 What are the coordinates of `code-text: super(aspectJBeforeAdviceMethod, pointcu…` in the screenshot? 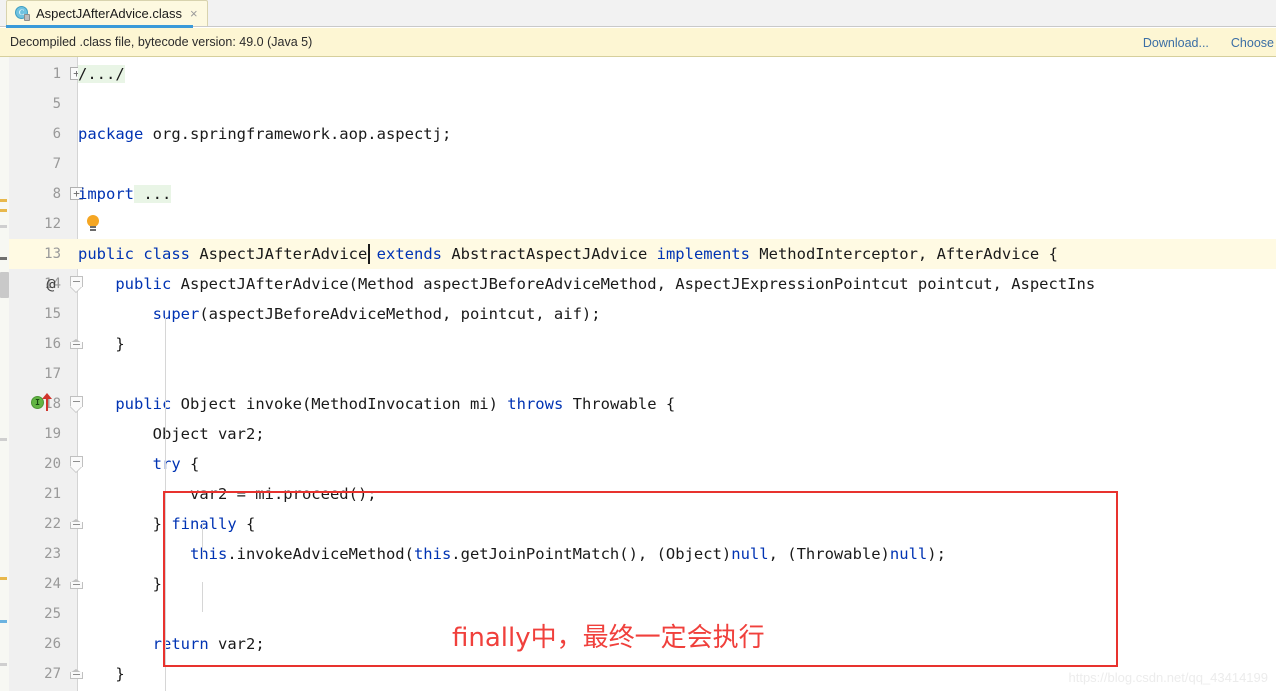 It's located at (339, 314).